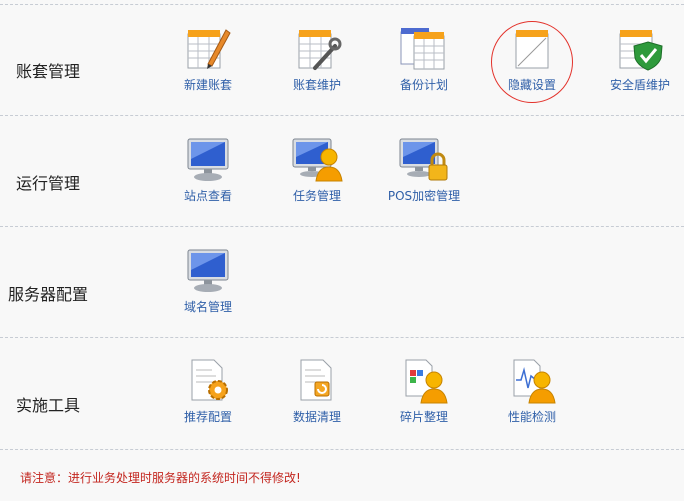 Image resolution: width=684 pixels, height=501 pixels. What do you see at coordinates (422, 49) in the screenshot?
I see `backup-plan-icon` at bounding box center [422, 49].